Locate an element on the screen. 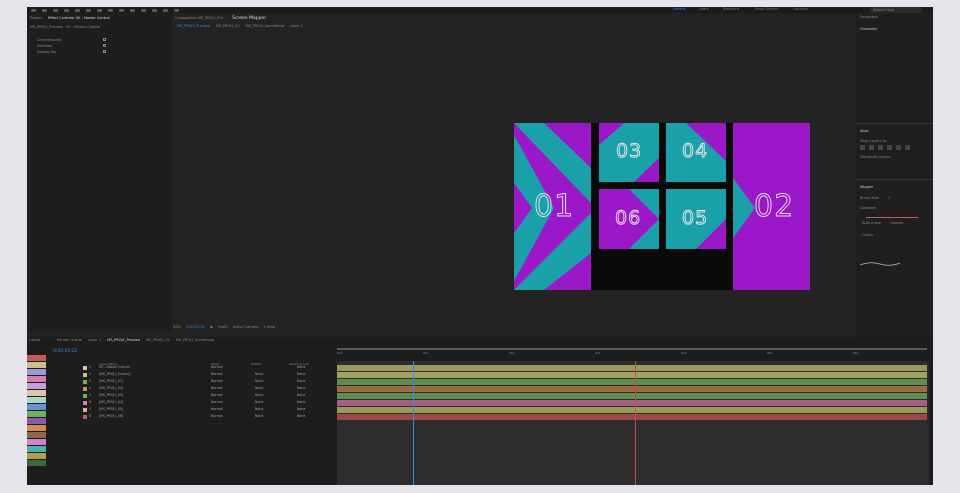 This screenshot has height=493, width=960. character-panel-title: Character is located at coordinates (868, 29).